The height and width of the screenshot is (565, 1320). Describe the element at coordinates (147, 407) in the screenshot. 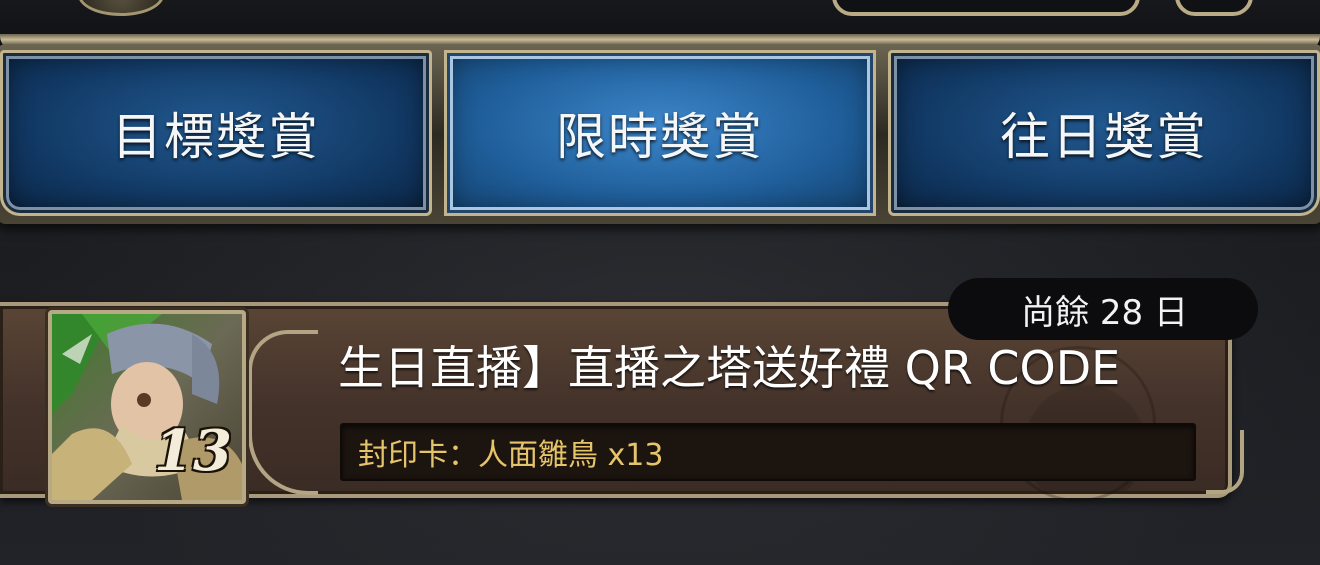

I see `reward-card-portrait: 13` at that location.